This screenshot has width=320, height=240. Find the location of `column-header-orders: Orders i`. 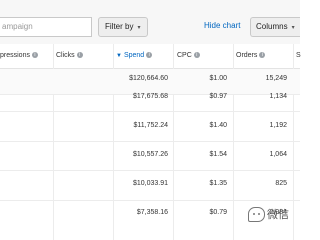

column-header-orders: Orders i is located at coordinates (251, 55).